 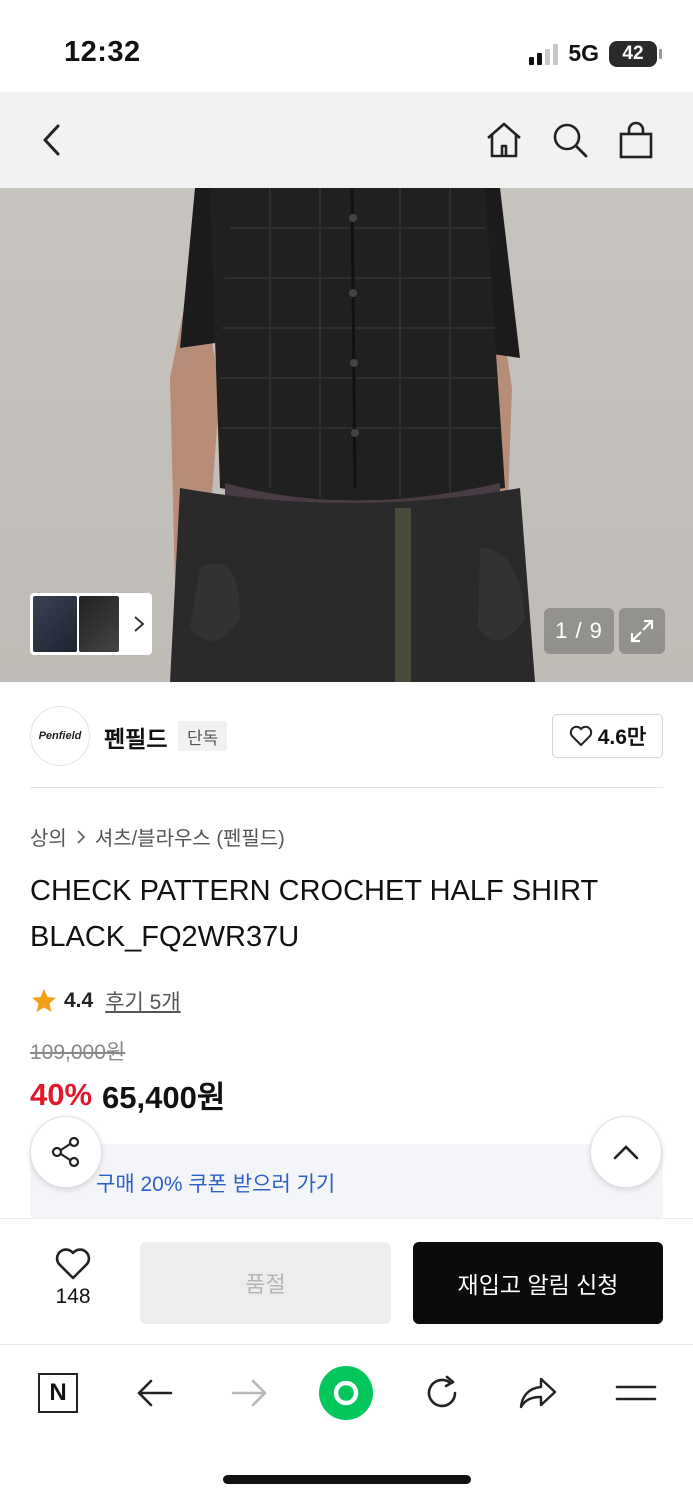 I want to click on scroll-top-button, so click(x=626, y=1152).